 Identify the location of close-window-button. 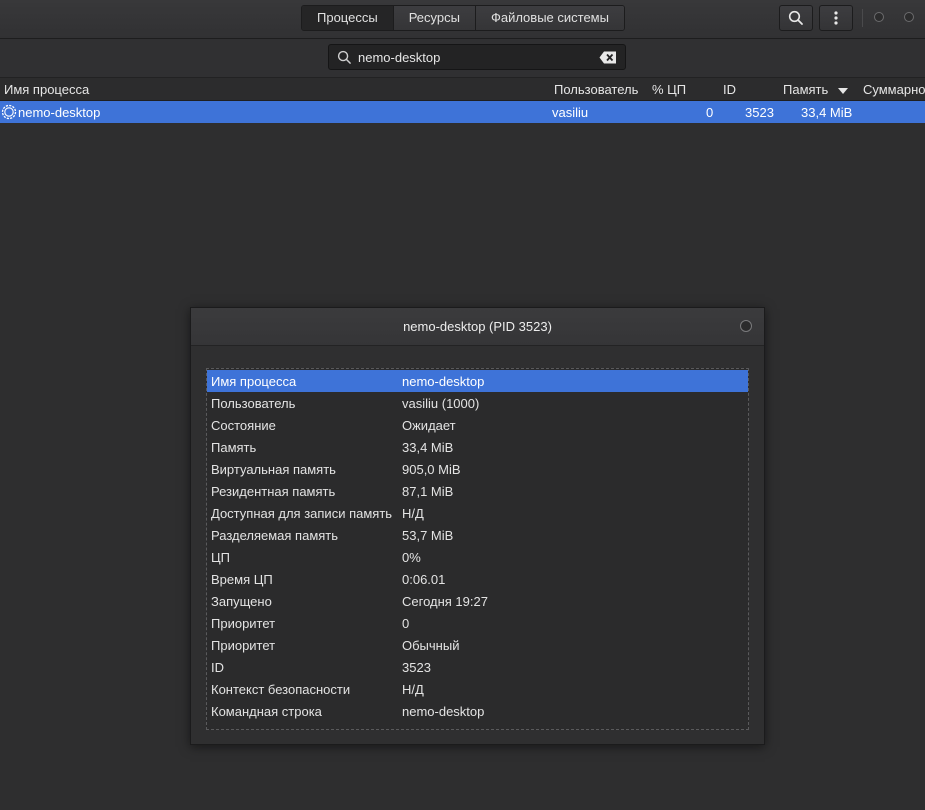
(909, 17).